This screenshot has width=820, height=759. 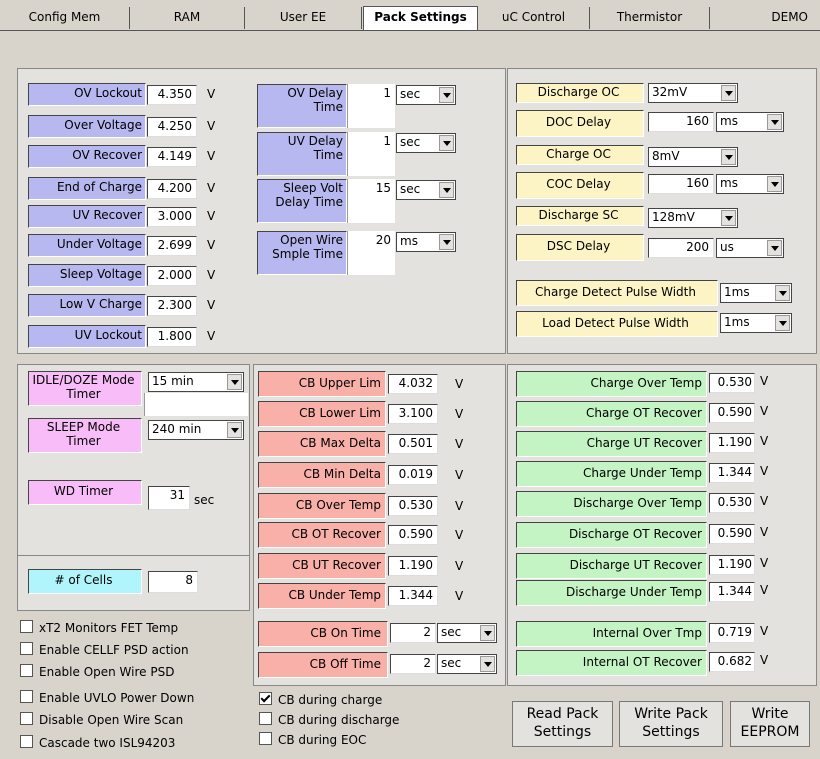 I want to click on dsc-delay-unit-select: us, so click(x=750, y=248).